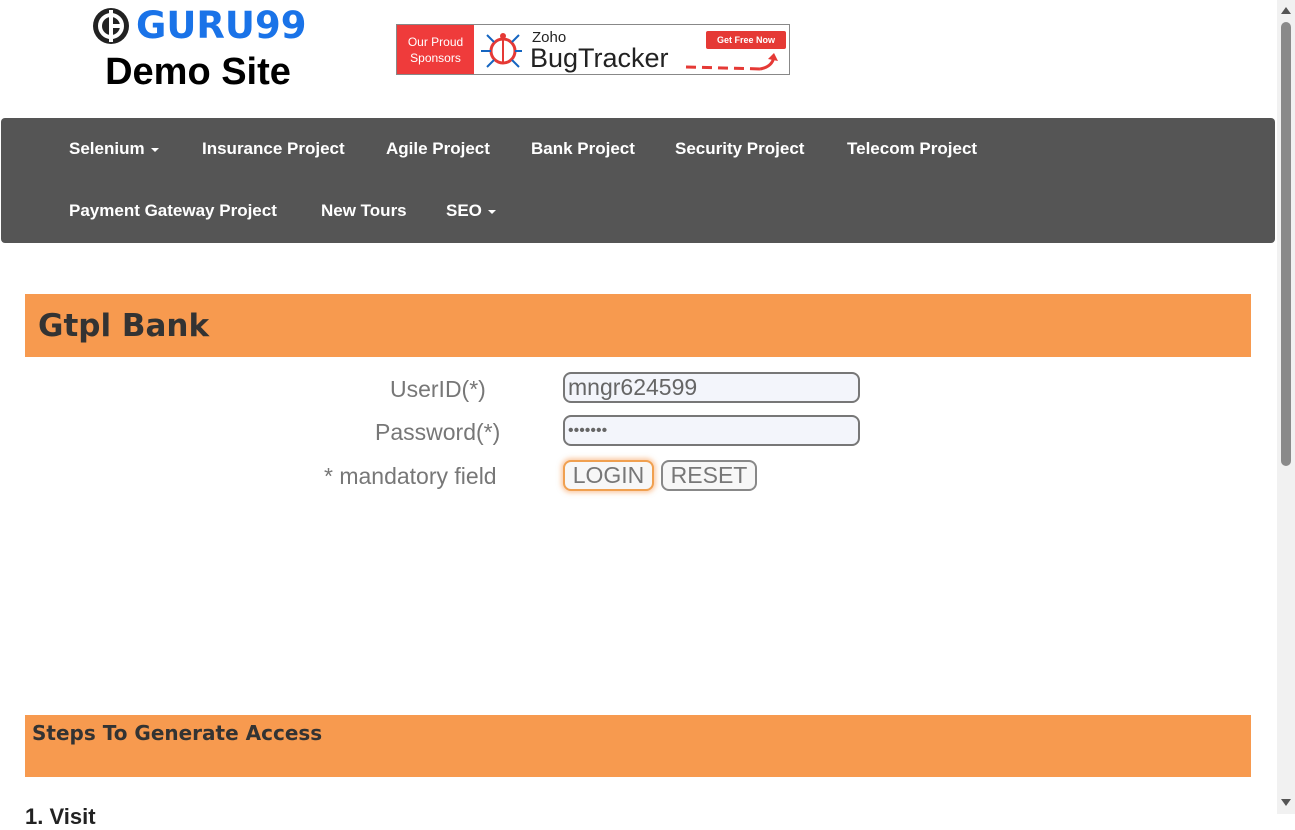 This screenshot has width=1295, height=830. What do you see at coordinates (173, 211) in the screenshot?
I see `nav-payment-gateway-project: Payment Gateway Project` at bounding box center [173, 211].